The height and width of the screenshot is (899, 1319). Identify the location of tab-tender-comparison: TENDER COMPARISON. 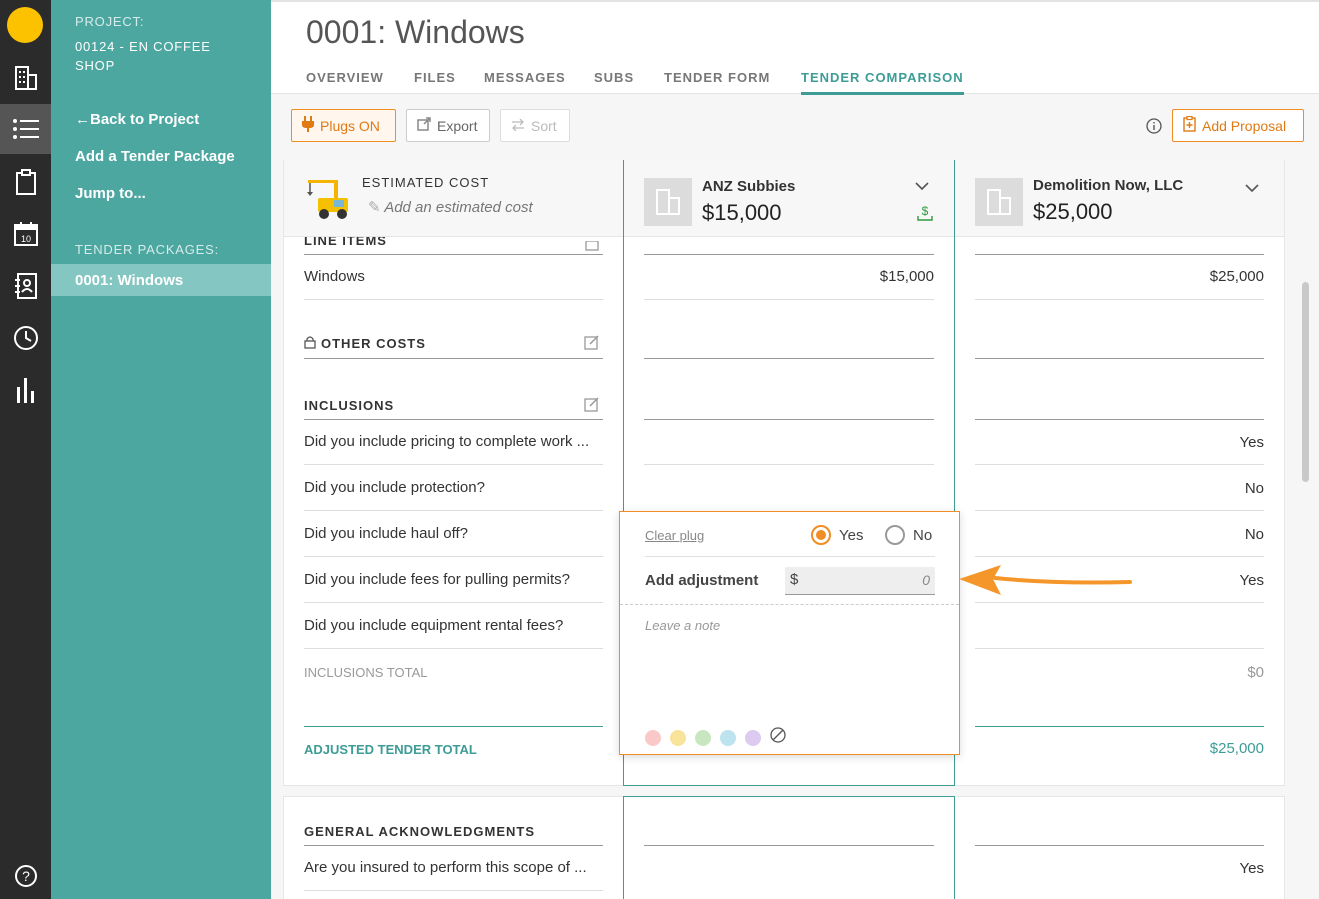
(882, 82).